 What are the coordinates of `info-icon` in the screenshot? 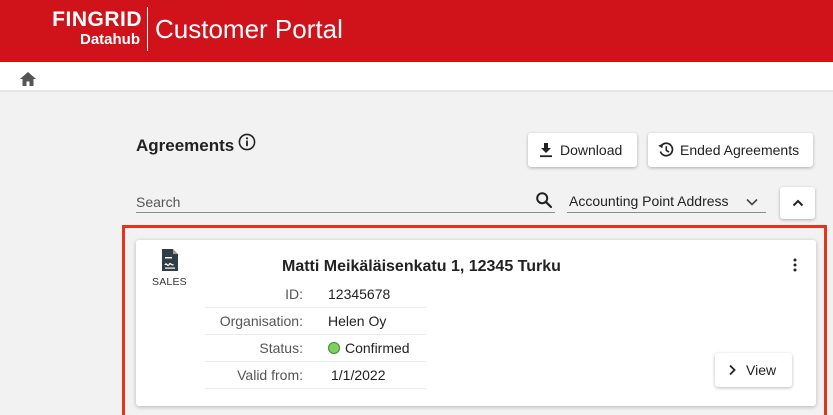 It's located at (247, 142).